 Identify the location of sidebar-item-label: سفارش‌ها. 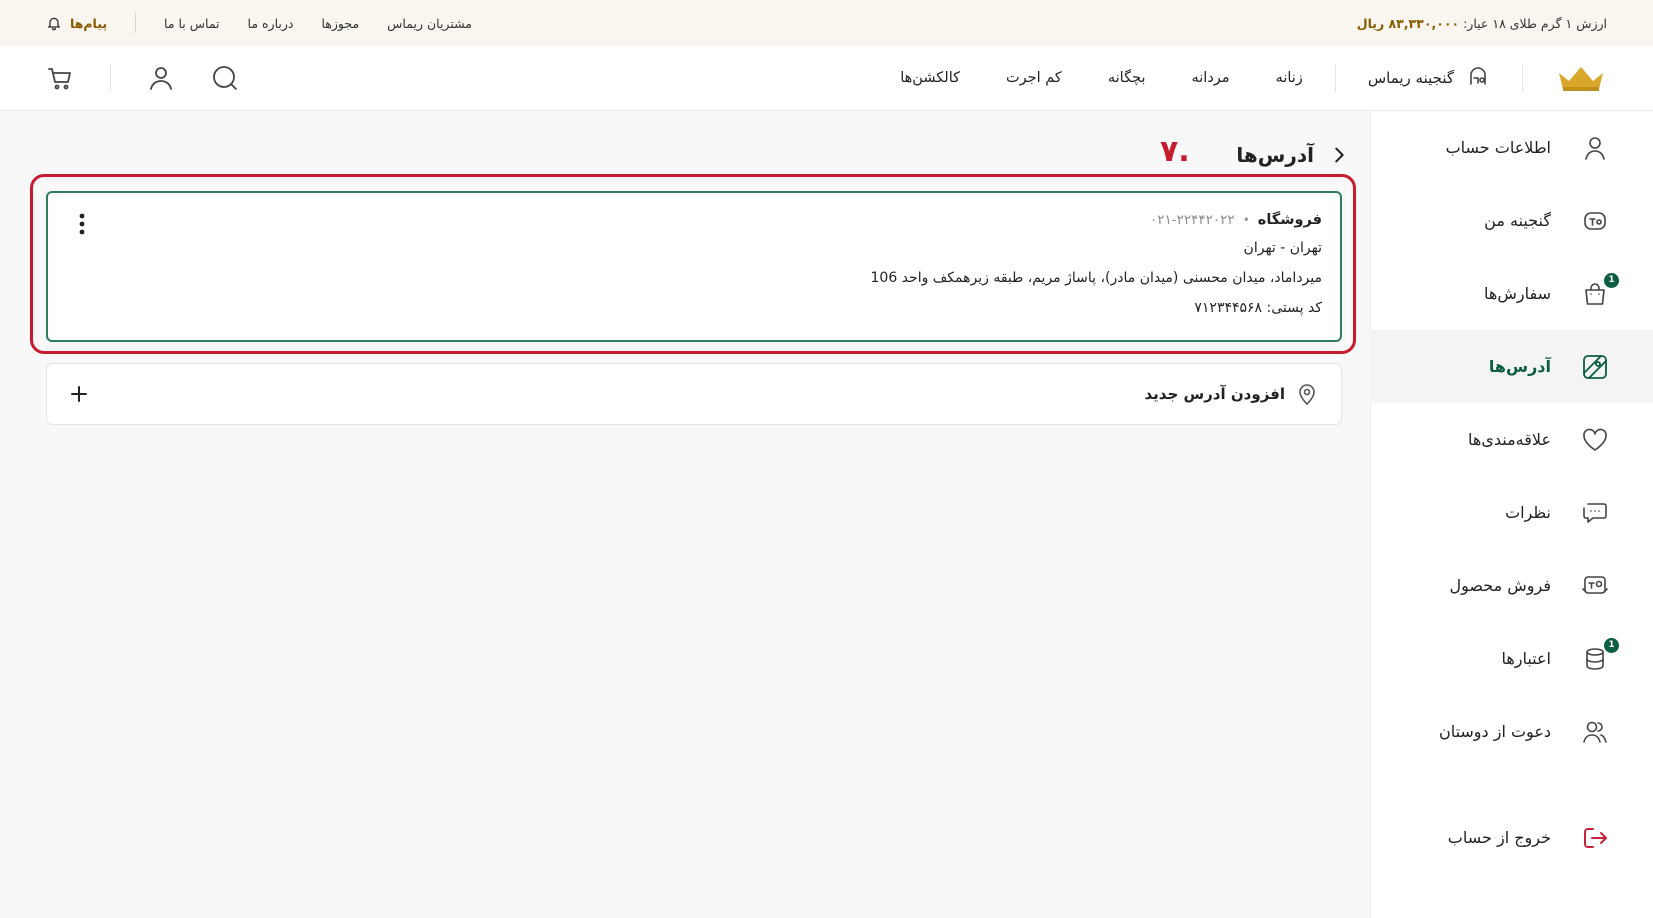
(1517, 293).